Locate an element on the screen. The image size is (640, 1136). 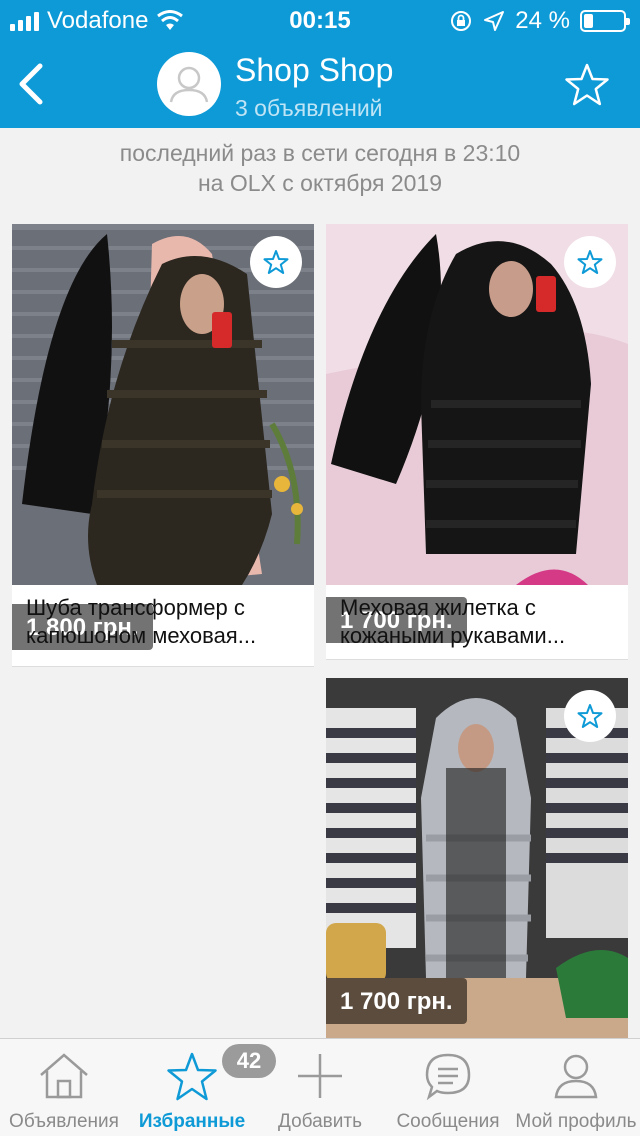
tab-messages: Сообщения is located at coordinates (448, 1087).